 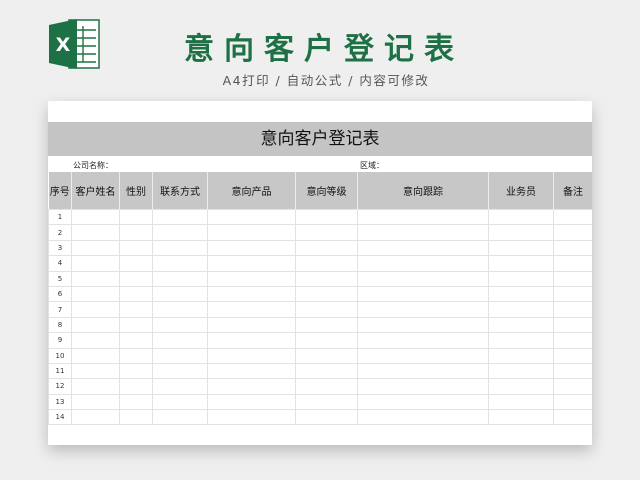 What do you see at coordinates (60, 248) in the screenshot?
I see `row-number: 3` at bounding box center [60, 248].